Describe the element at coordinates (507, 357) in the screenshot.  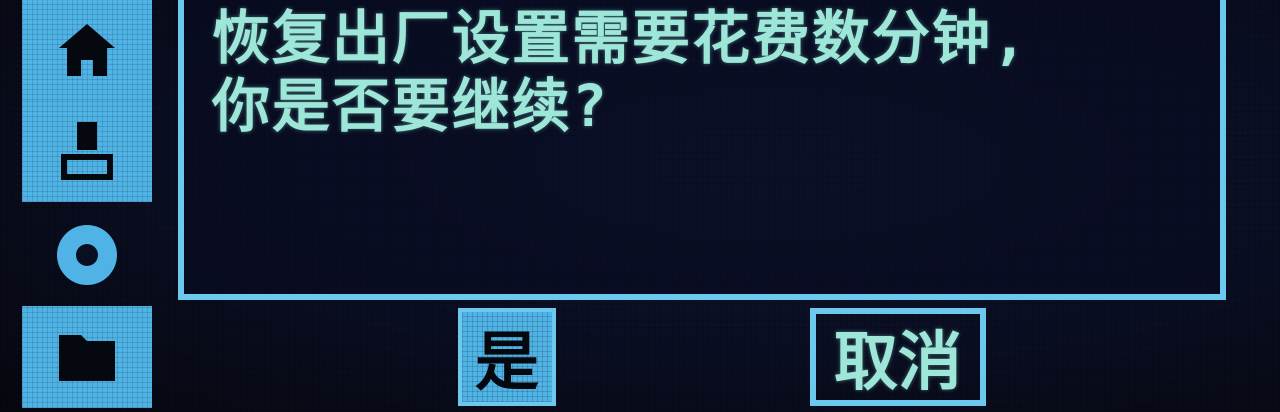
I see `confirm-button: 是` at that location.